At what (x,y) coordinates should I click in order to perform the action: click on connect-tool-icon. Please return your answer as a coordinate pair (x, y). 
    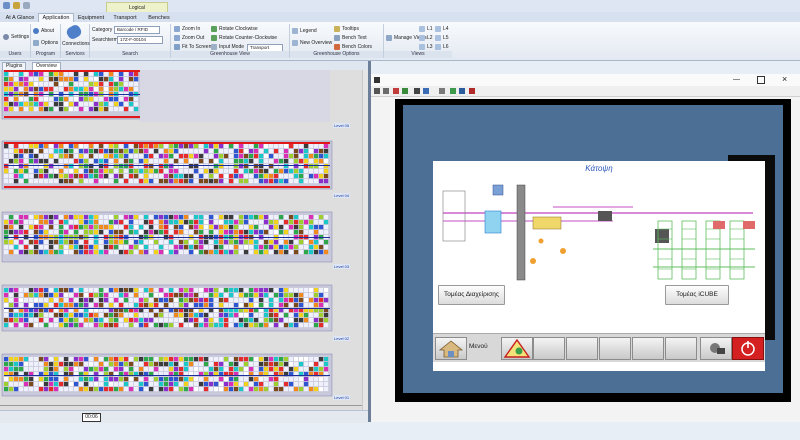
    Looking at the image, I should click on (426, 91).